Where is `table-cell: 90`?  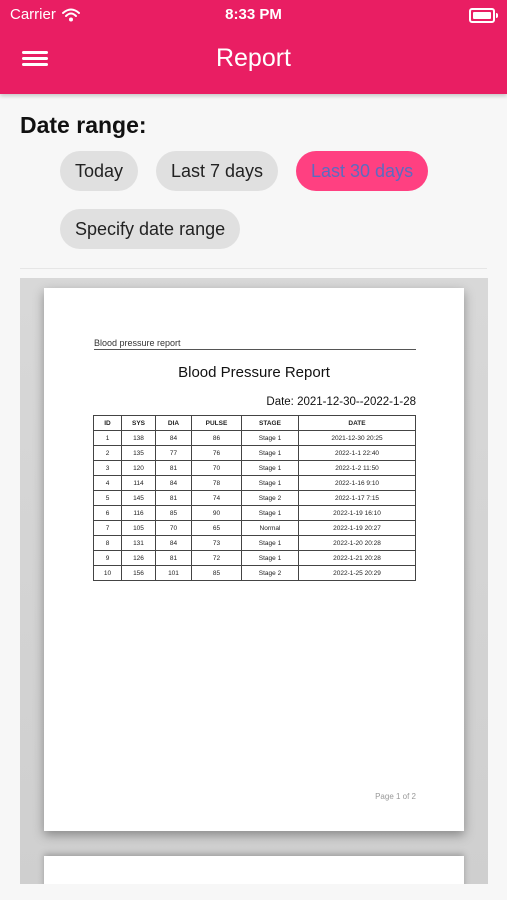 table-cell: 90 is located at coordinates (216, 513).